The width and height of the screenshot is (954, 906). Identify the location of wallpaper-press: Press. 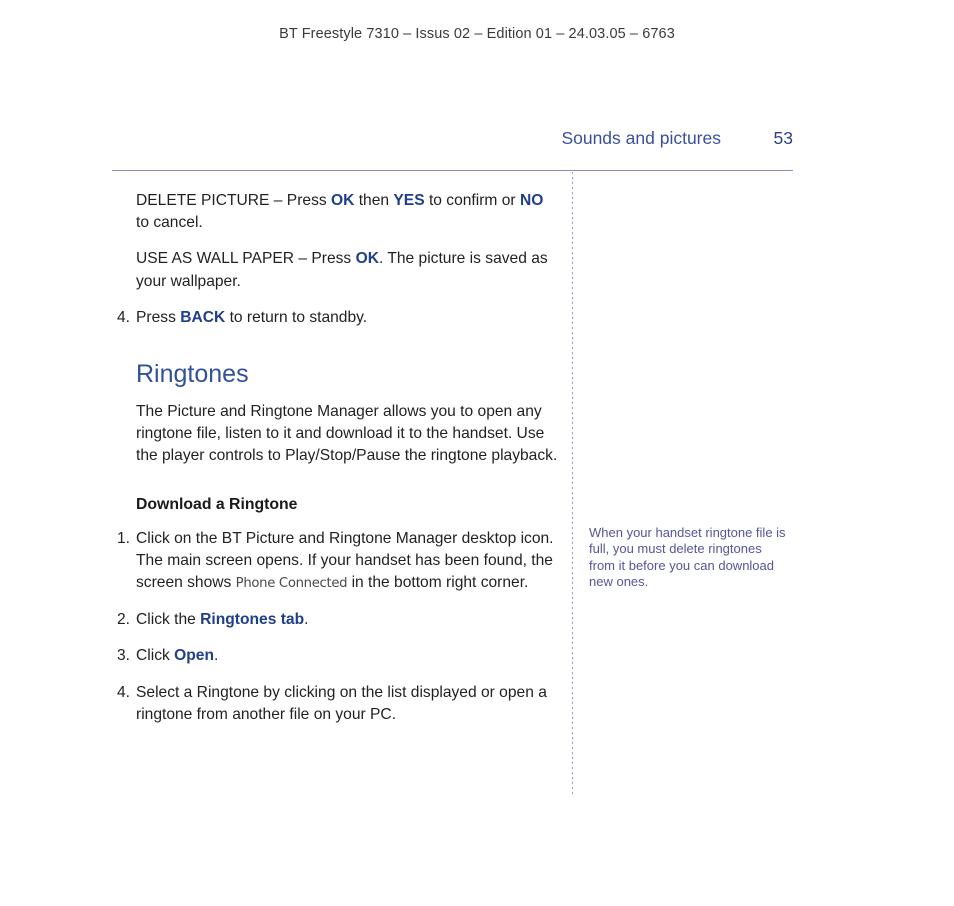
(333, 259).